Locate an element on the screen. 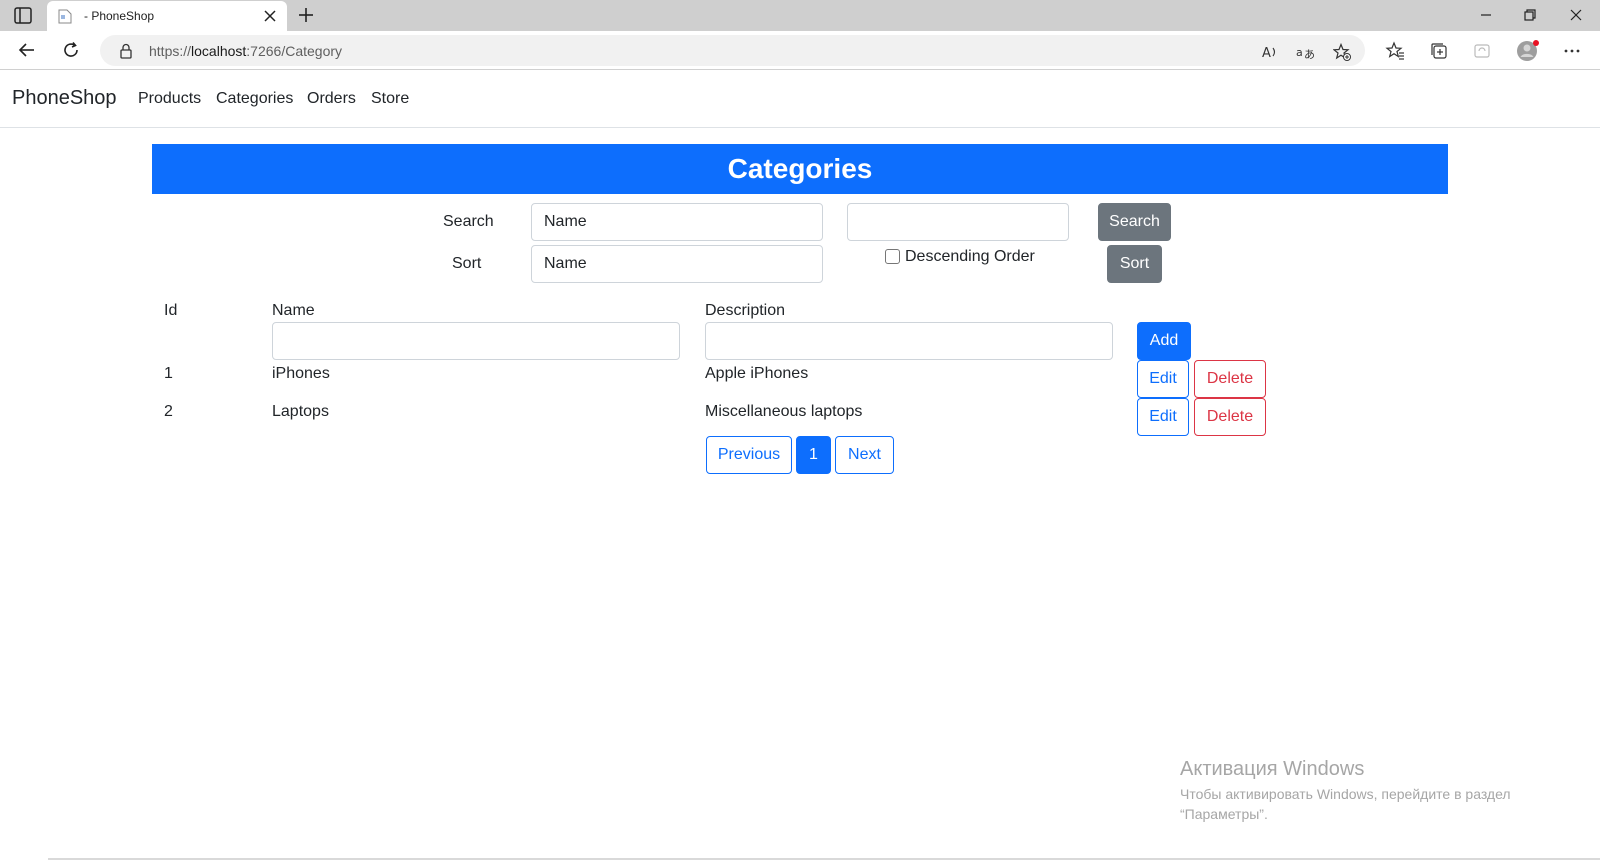 This screenshot has width=1600, height=862. close-window-icon is located at coordinates (1576, 15).